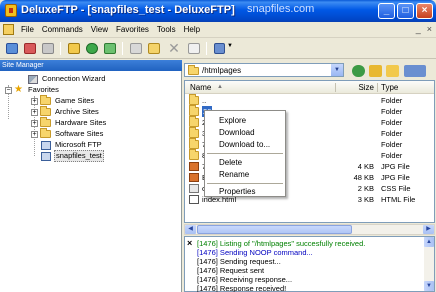 The height and width of the screenshot is (292, 436). I want to click on chevron-down-icon: ▼, so click(337, 70).